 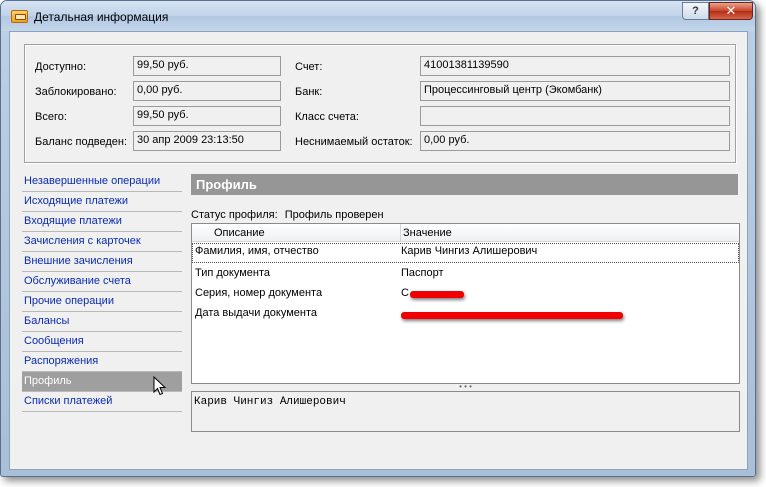 What do you see at coordinates (102, 182) in the screenshot?
I see `nav-item-pending-operations: Незавершенные операции` at bounding box center [102, 182].